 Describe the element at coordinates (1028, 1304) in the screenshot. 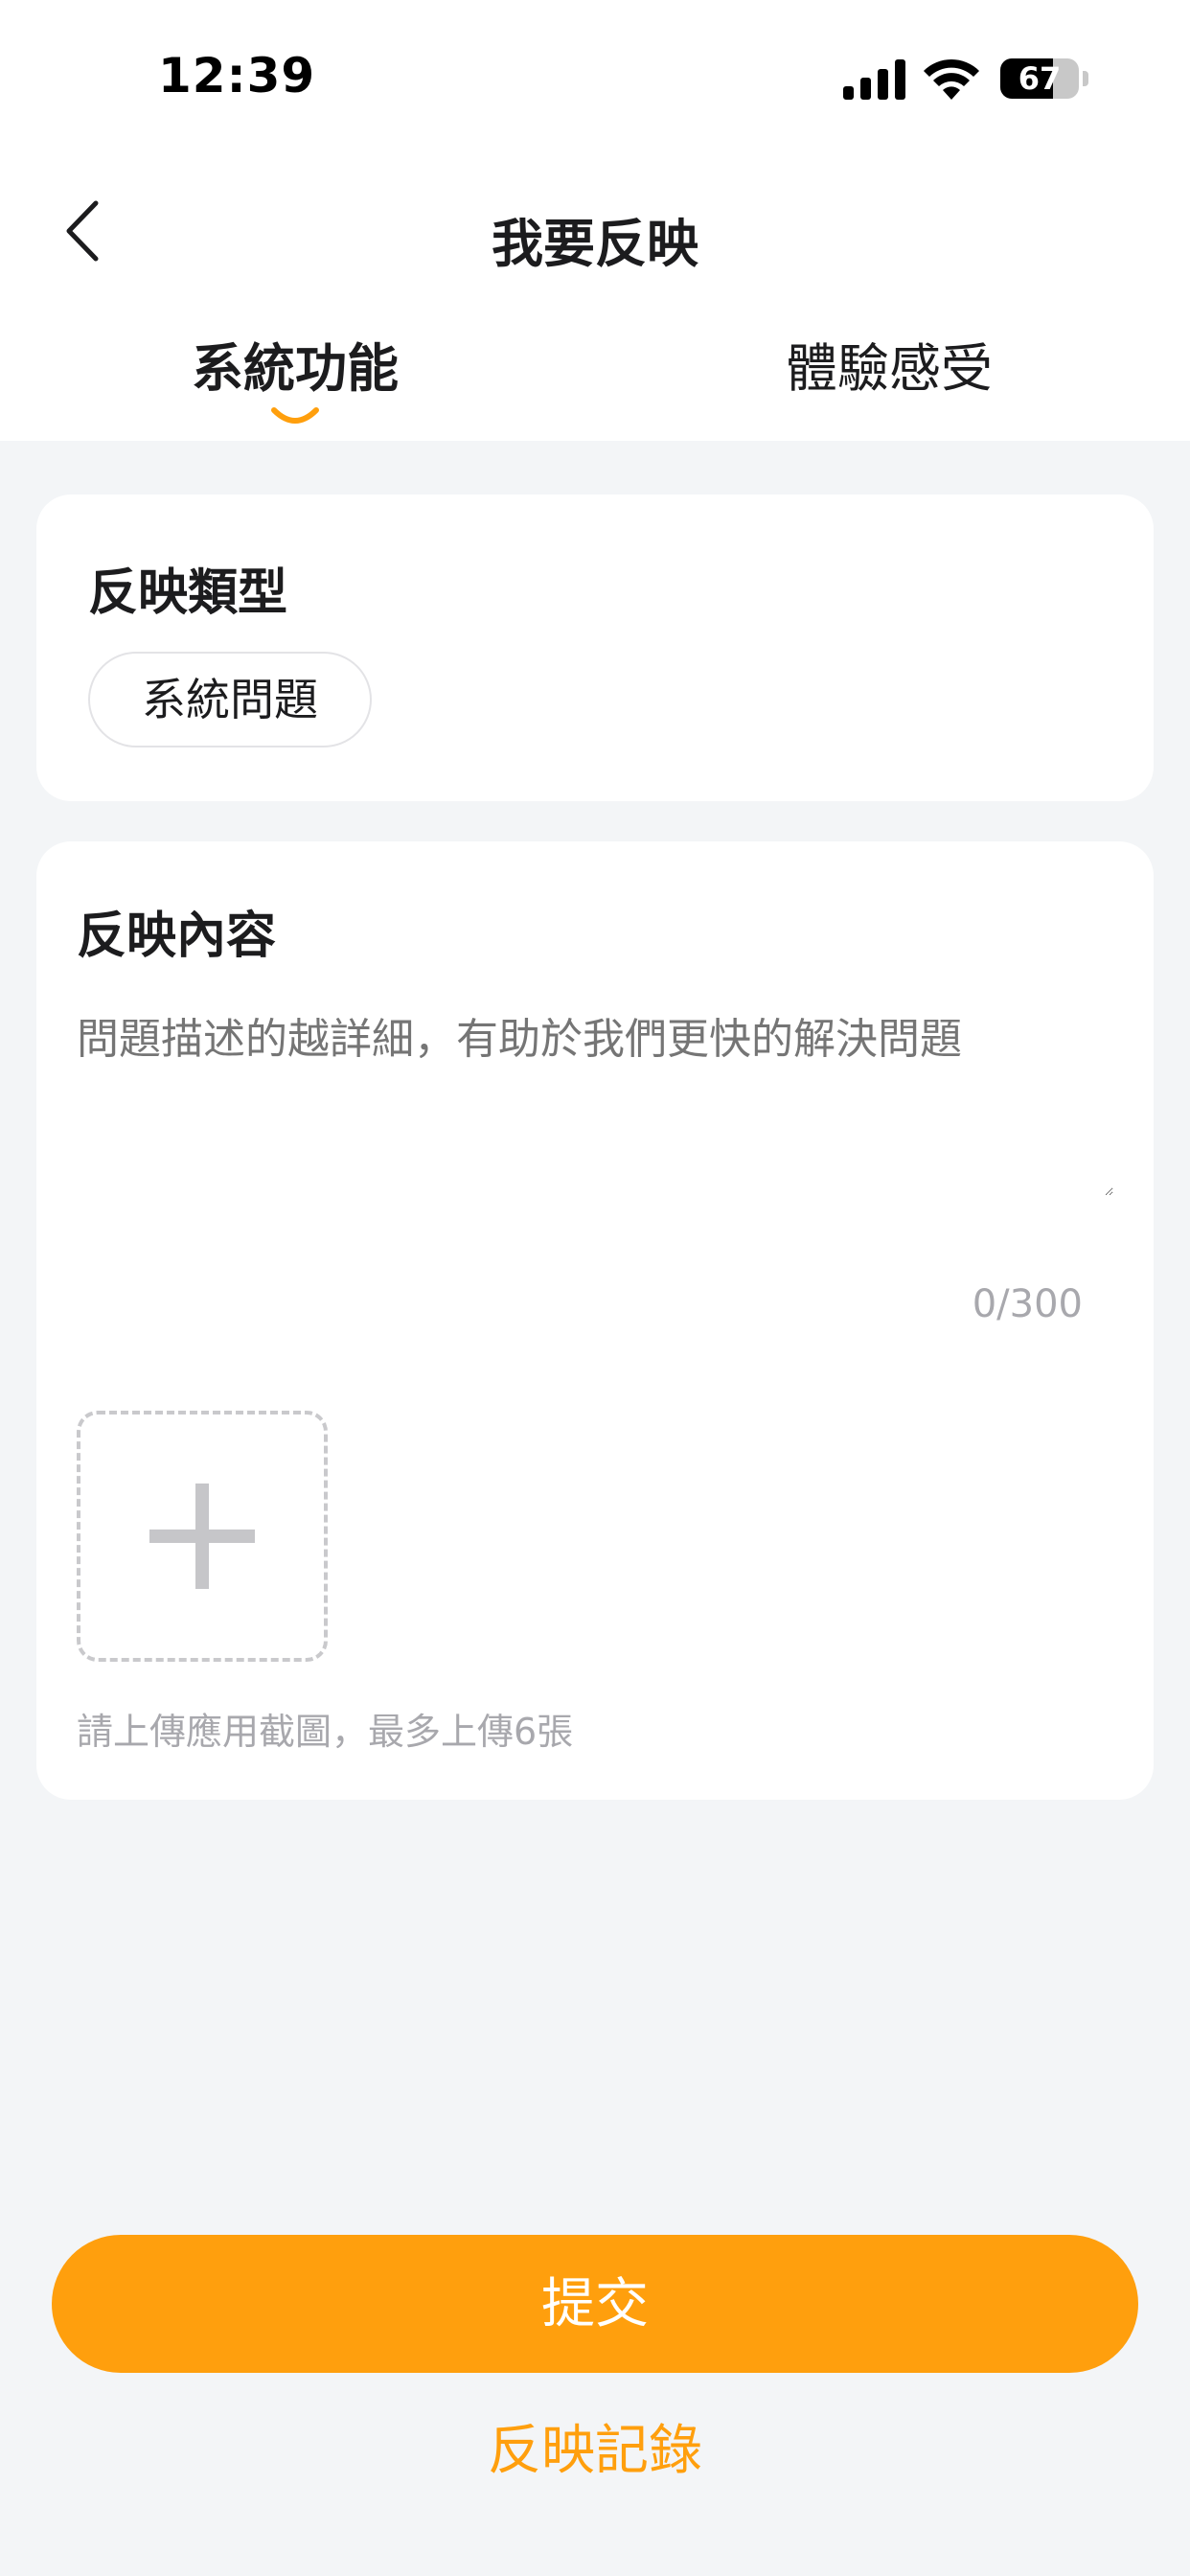

I see `character-counter: 0/300` at that location.